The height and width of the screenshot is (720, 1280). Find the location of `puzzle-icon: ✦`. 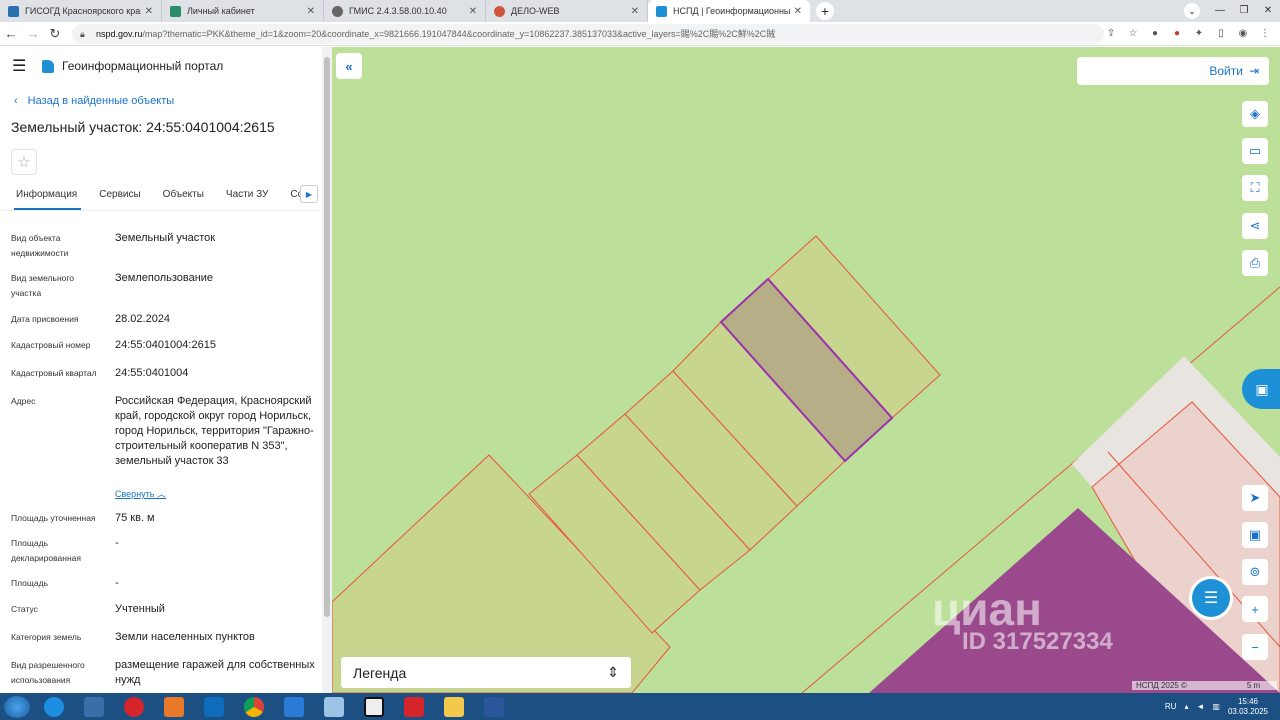

puzzle-icon: ✦ is located at coordinates (1199, 34).